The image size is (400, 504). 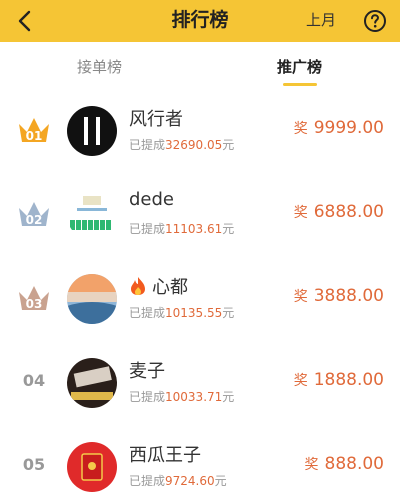 What do you see at coordinates (151, 199) in the screenshot?
I see `user-name: dede` at bounding box center [151, 199].